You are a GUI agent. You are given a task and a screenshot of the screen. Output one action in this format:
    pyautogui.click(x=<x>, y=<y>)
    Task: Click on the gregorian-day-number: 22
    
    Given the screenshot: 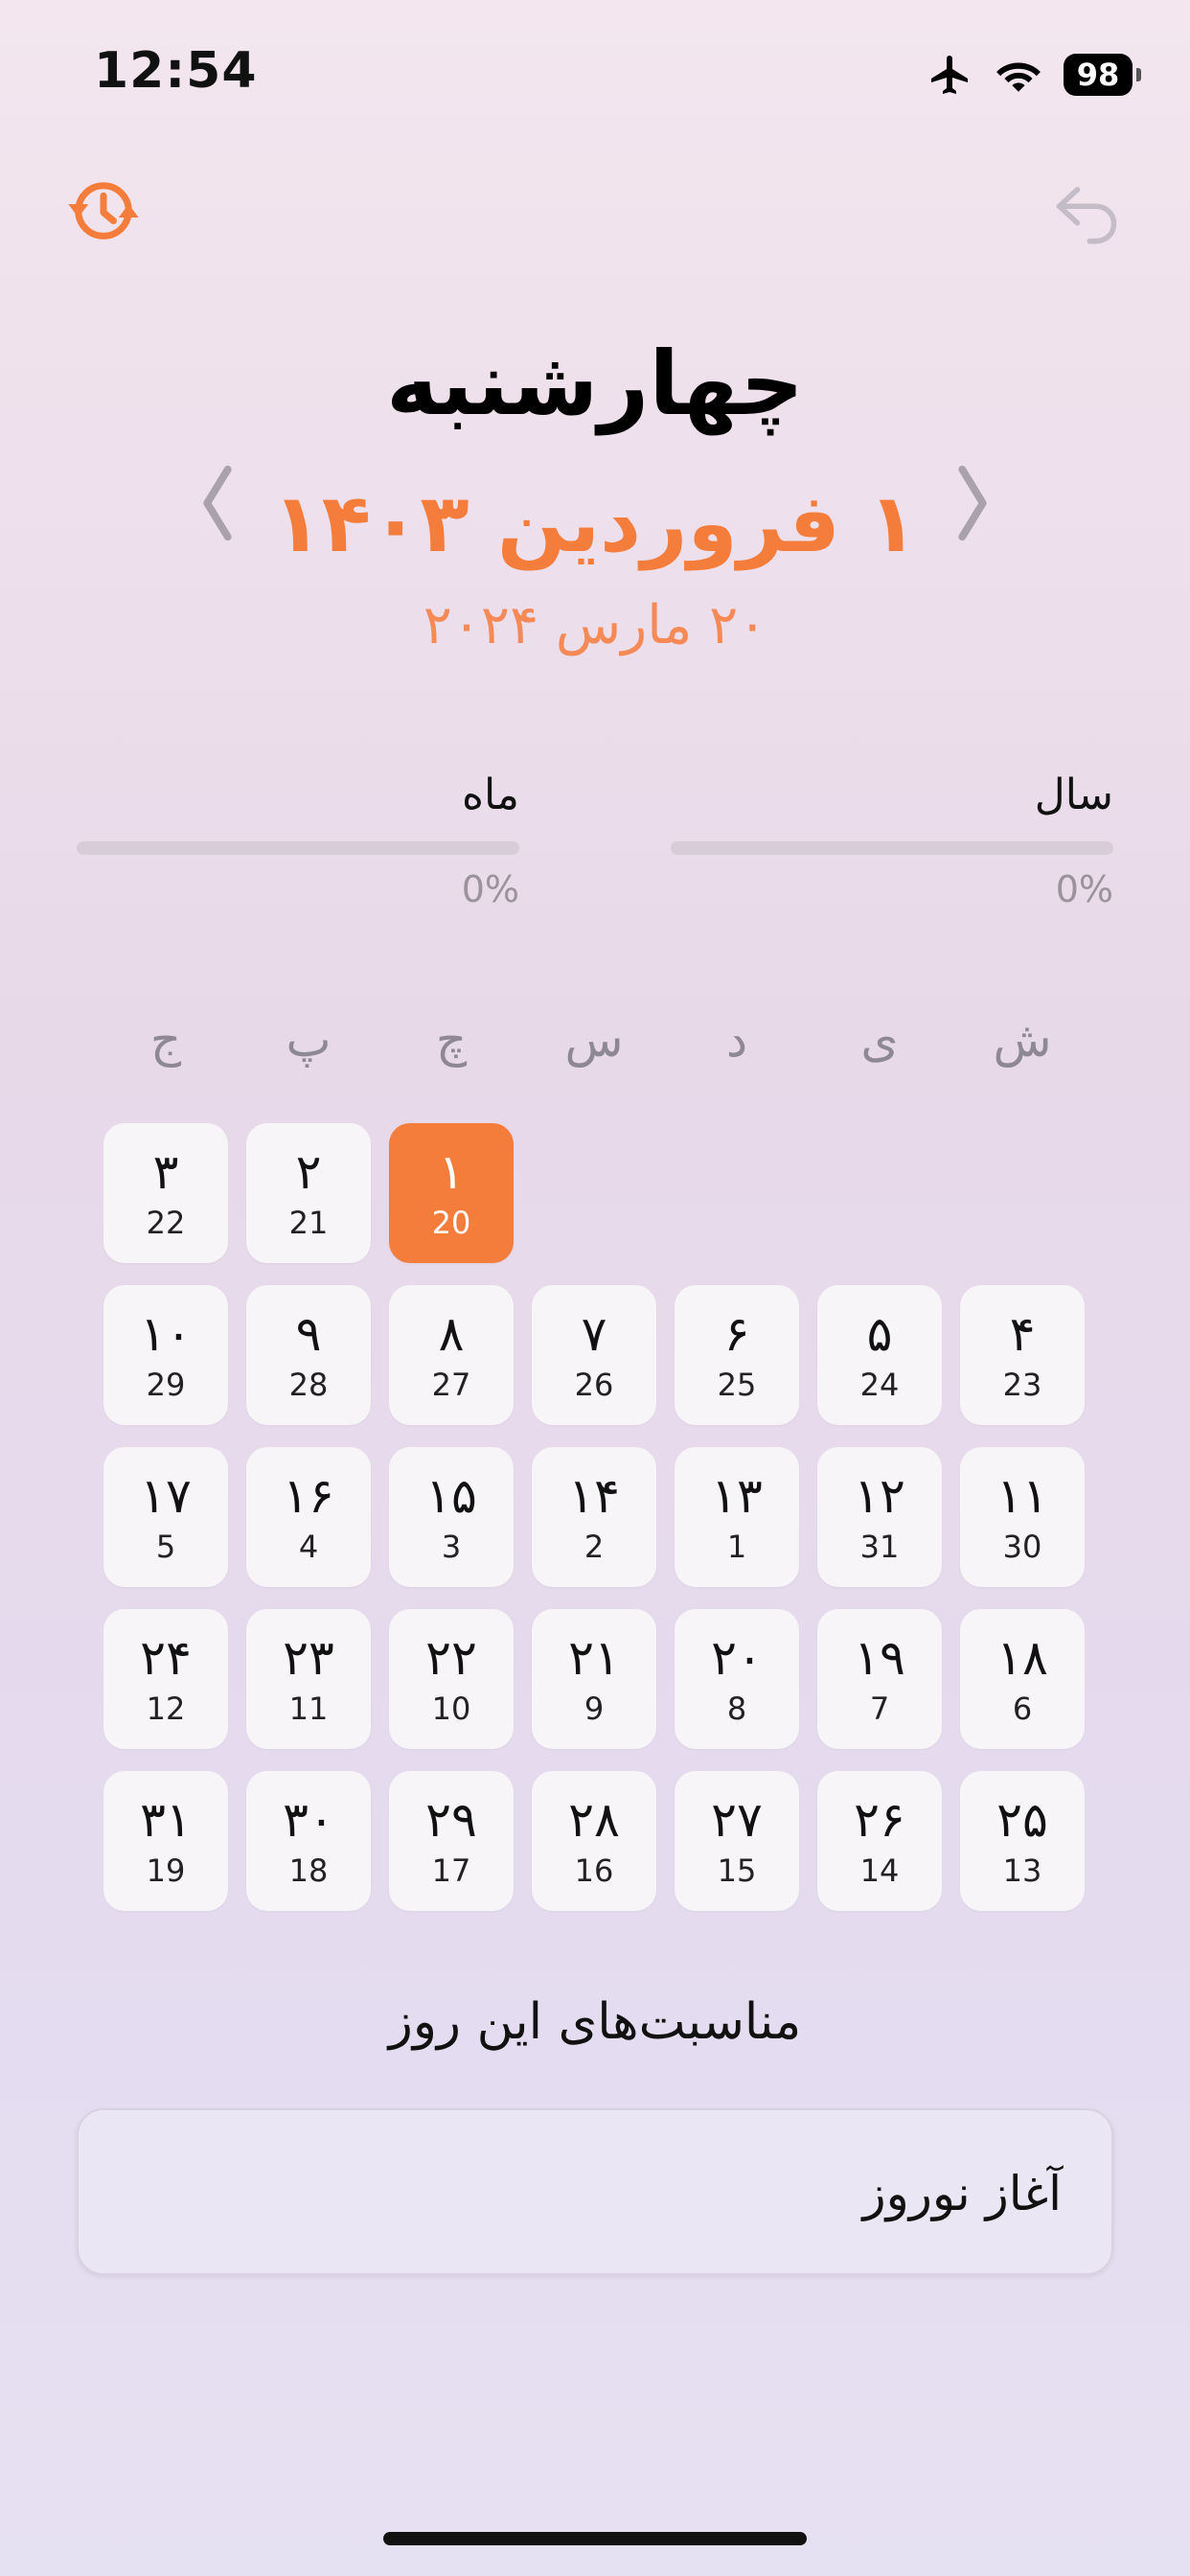 What is the action you would take?
    pyautogui.click(x=166, y=1222)
    